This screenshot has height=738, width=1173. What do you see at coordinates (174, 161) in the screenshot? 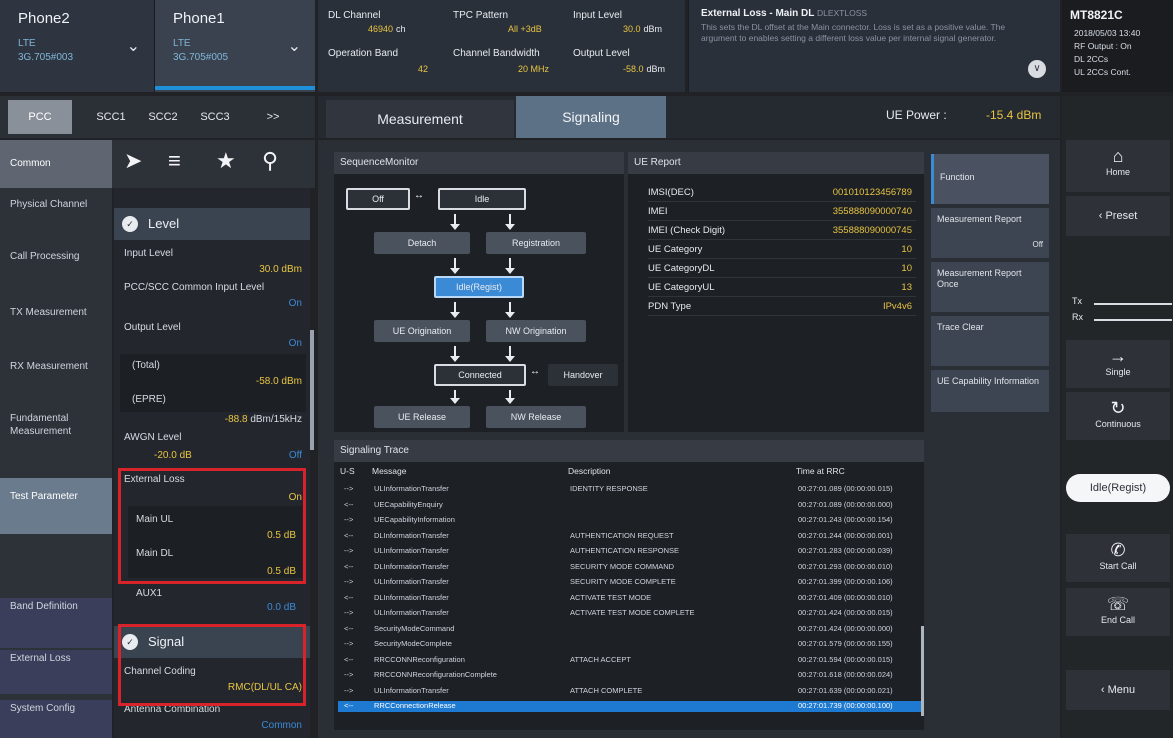
I see `list-jump-icon: ≡` at bounding box center [174, 161].